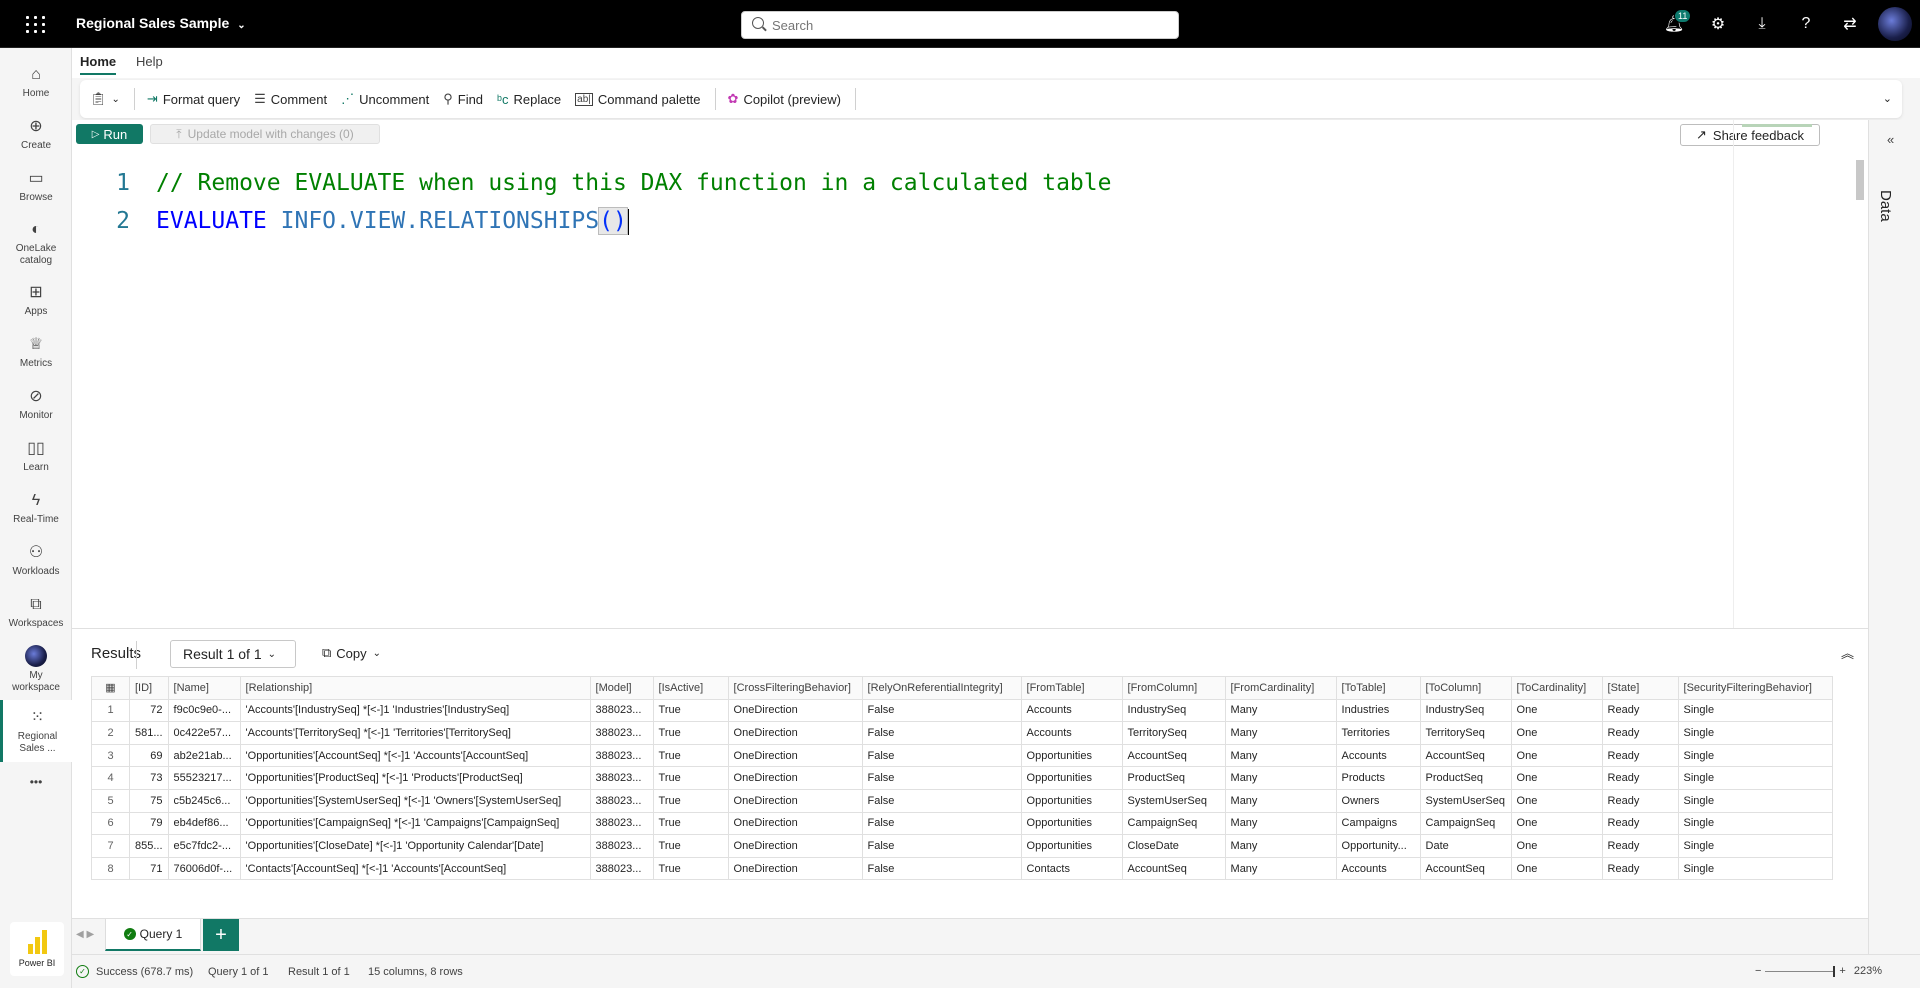  I want to click on column-header: [Name], so click(204, 688).